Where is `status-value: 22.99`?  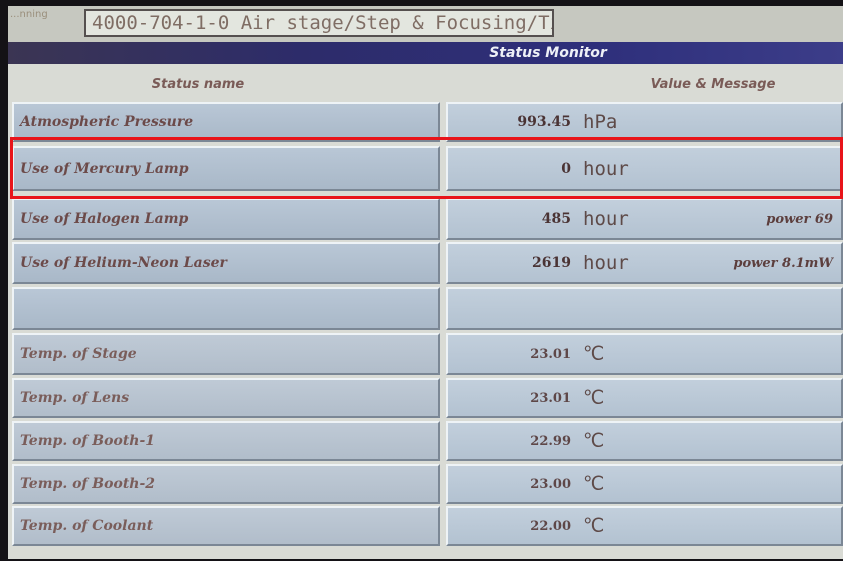
status-value: 22.99 is located at coordinates (550, 441).